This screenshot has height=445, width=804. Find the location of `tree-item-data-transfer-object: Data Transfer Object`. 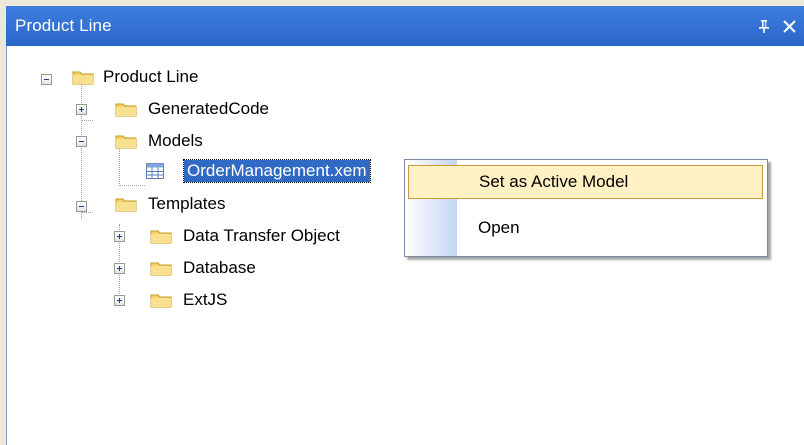

tree-item-data-transfer-object: Data Transfer Object is located at coordinates (207, 236).